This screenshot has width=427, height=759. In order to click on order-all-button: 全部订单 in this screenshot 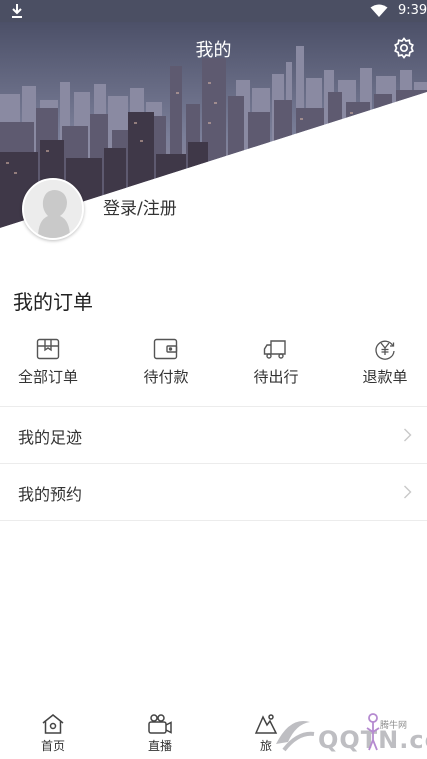, I will do `click(48, 362)`.